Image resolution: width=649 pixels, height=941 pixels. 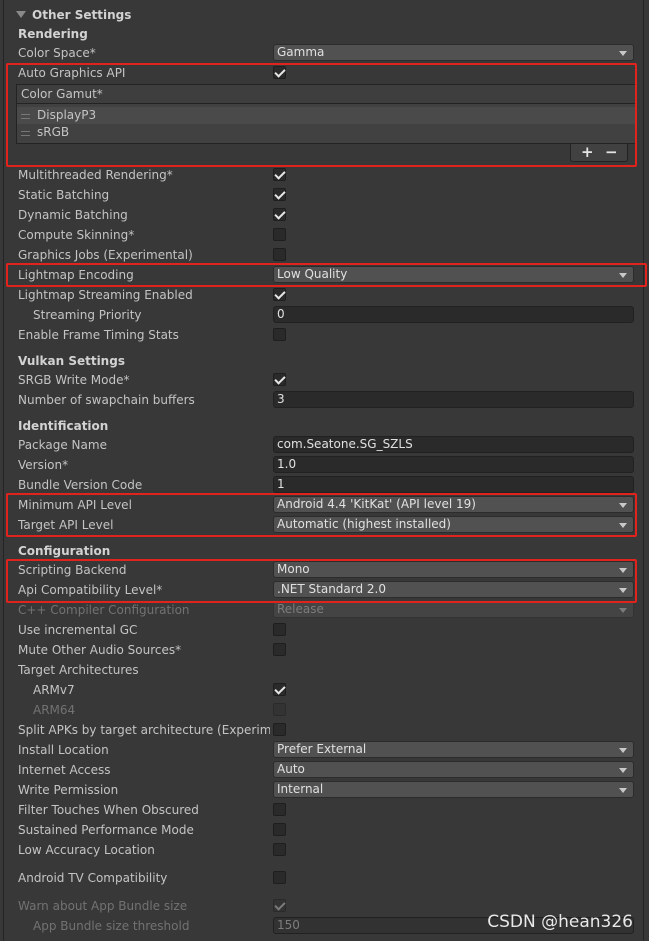 I want to click on highlight-box-scripting, so click(x=321, y=581).